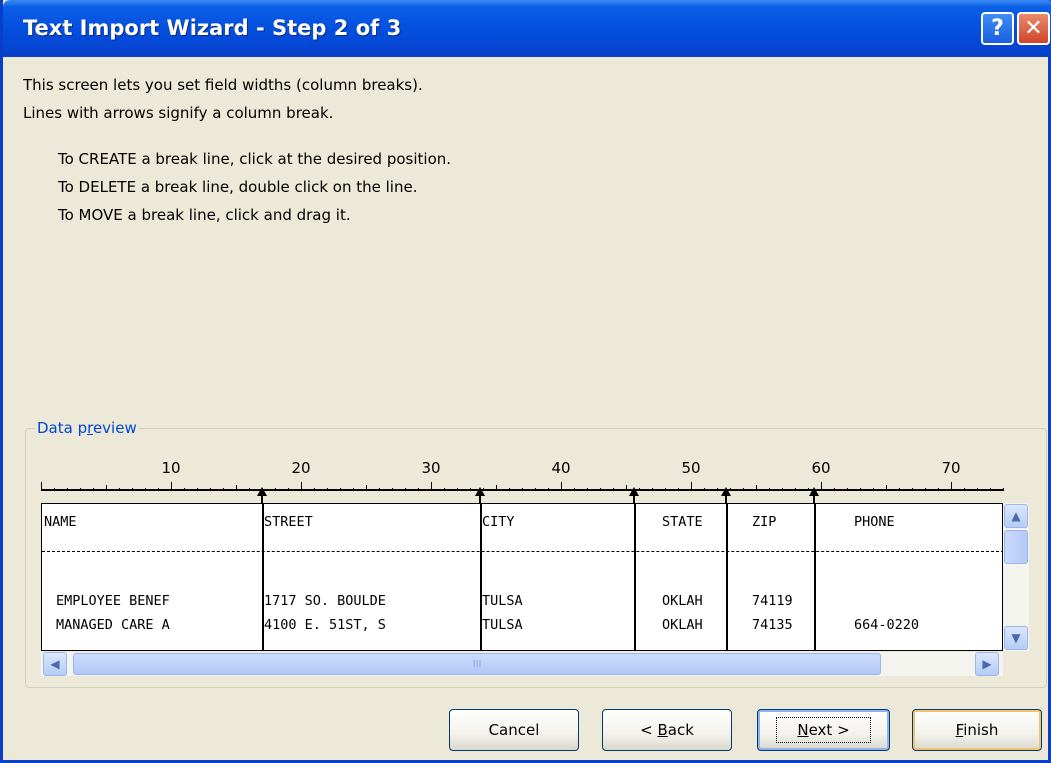  I want to click on scroll-right-button: ▶, so click(987, 664).